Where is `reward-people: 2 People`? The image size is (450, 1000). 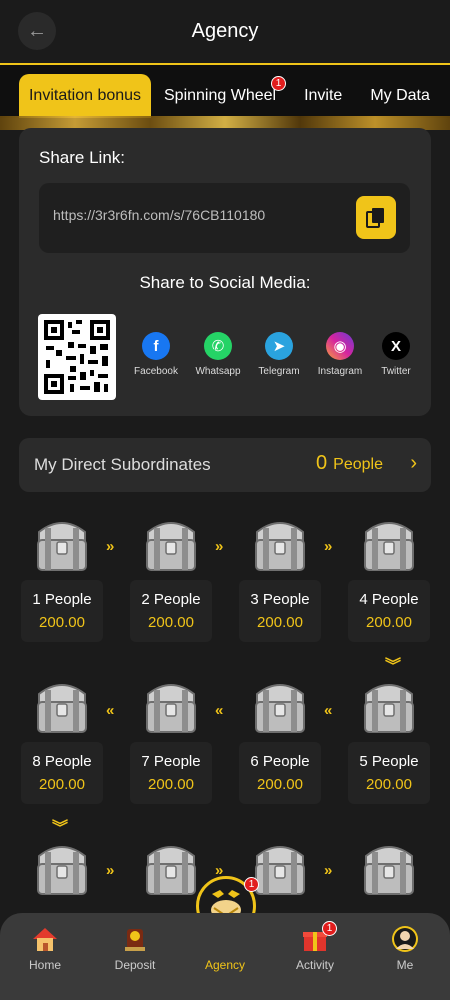 reward-people: 2 People is located at coordinates (171, 599).